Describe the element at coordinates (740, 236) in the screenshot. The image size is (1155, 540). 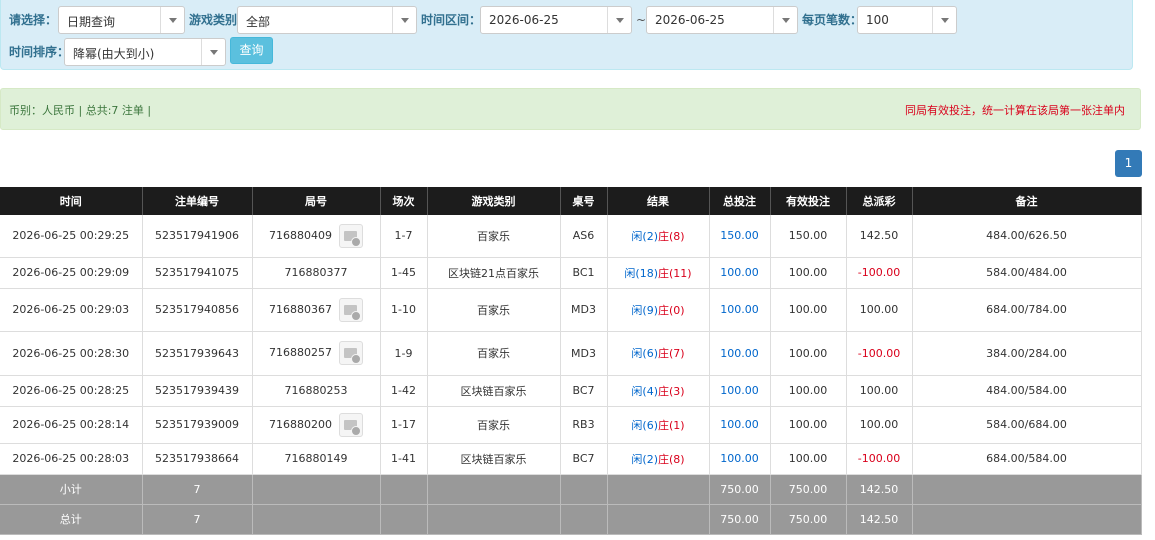
I see `cell-total-bet: 150.00` at that location.